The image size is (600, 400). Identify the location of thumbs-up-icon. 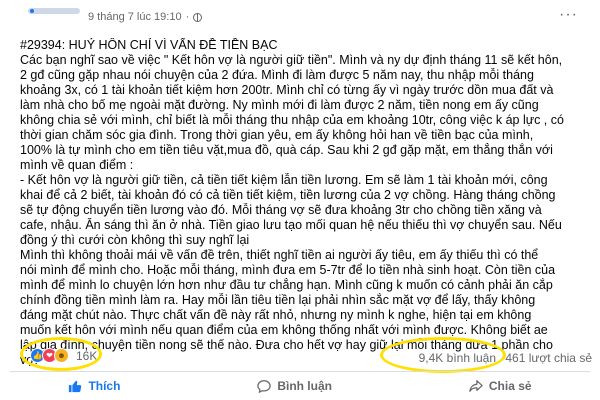
(75, 386).